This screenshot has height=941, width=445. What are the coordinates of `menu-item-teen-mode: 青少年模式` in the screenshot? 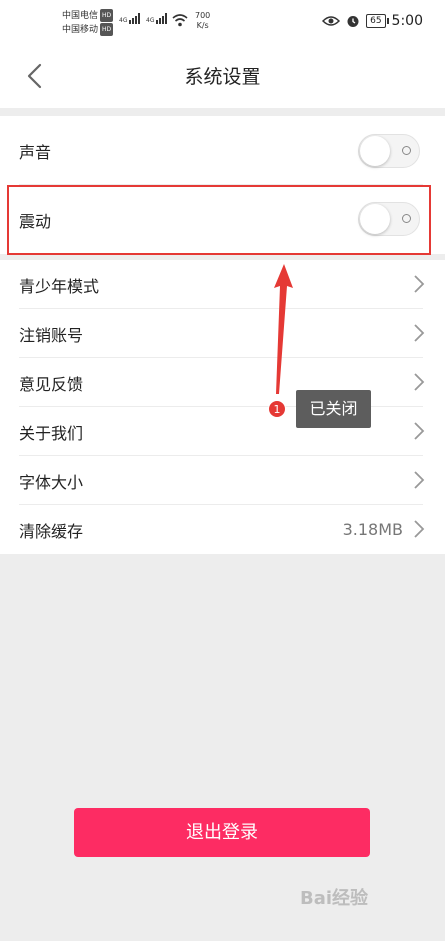 It's located at (222, 284).